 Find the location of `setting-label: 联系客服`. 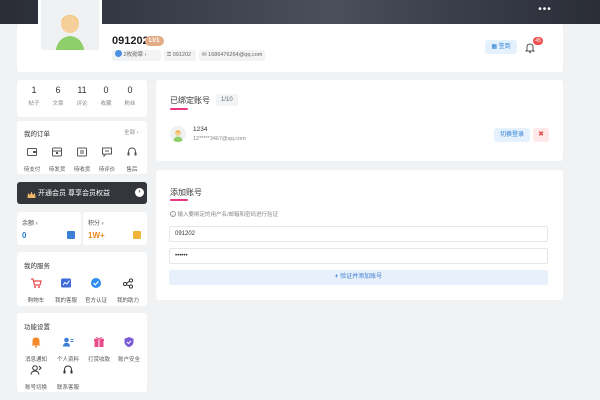

setting-label: 联系客服 is located at coordinates (67, 388).